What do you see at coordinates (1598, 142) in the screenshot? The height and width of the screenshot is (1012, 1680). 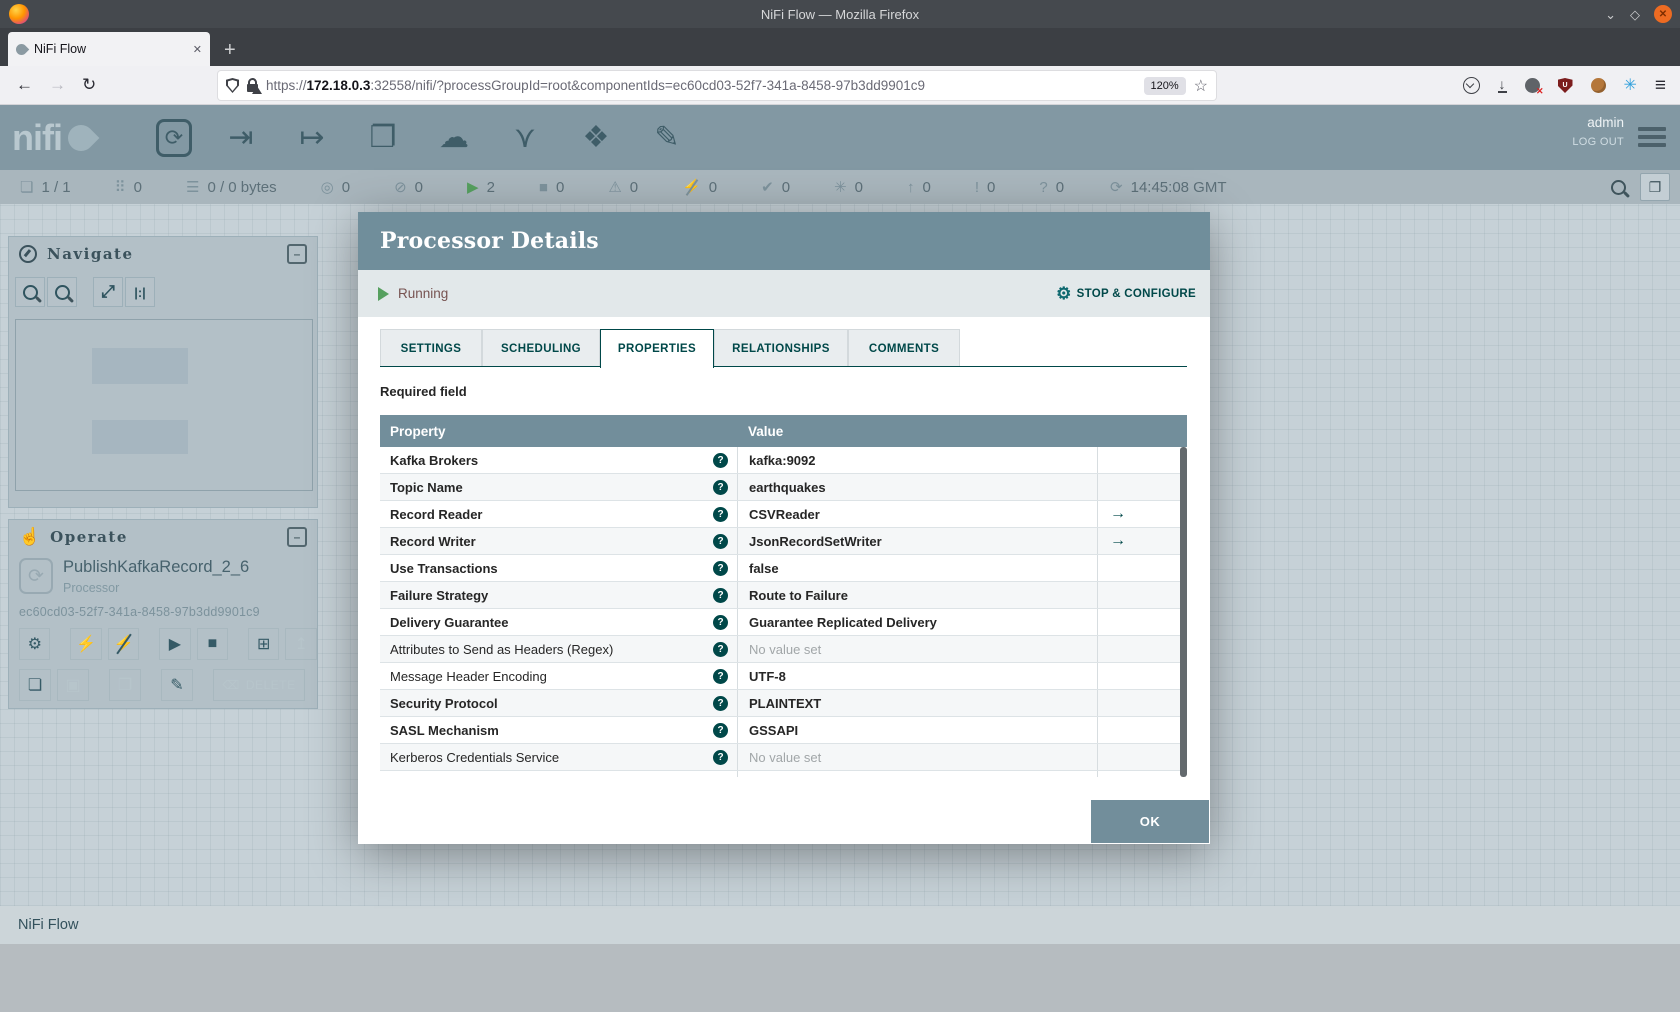 I see `logout-link: LOG OUT` at bounding box center [1598, 142].